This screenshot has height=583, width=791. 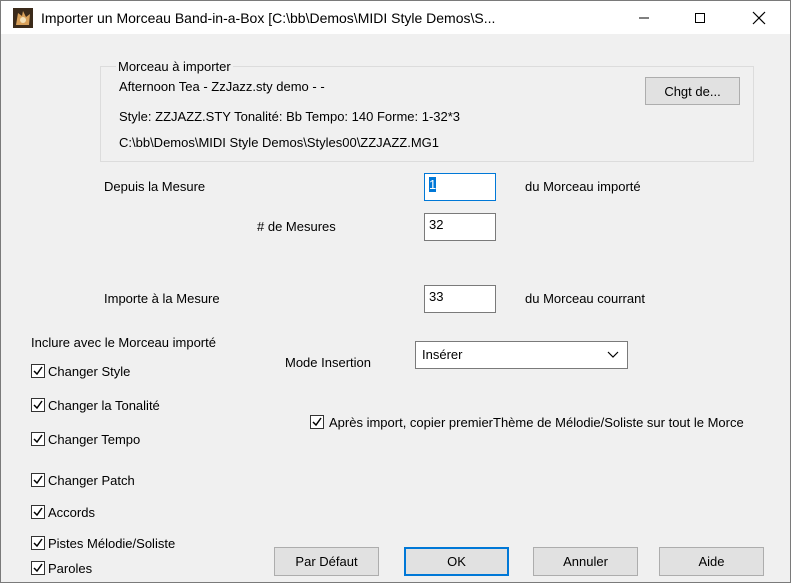 What do you see at coordinates (89, 371) in the screenshot?
I see `include-option-label: Changer Style` at bounding box center [89, 371].